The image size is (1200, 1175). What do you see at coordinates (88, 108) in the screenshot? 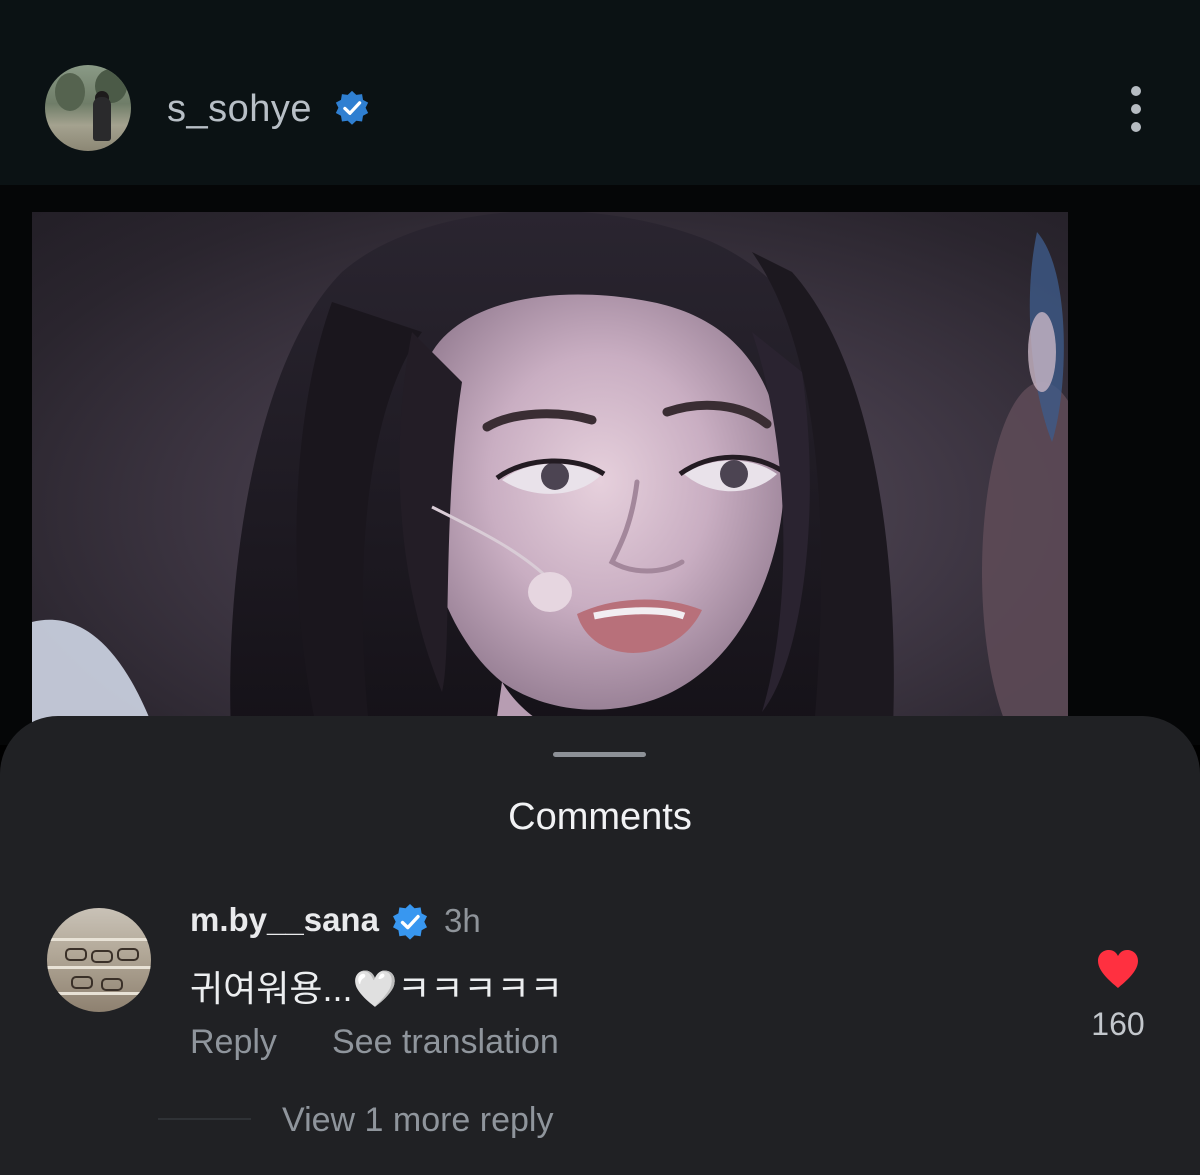
I see `post-author-avatar` at bounding box center [88, 108].